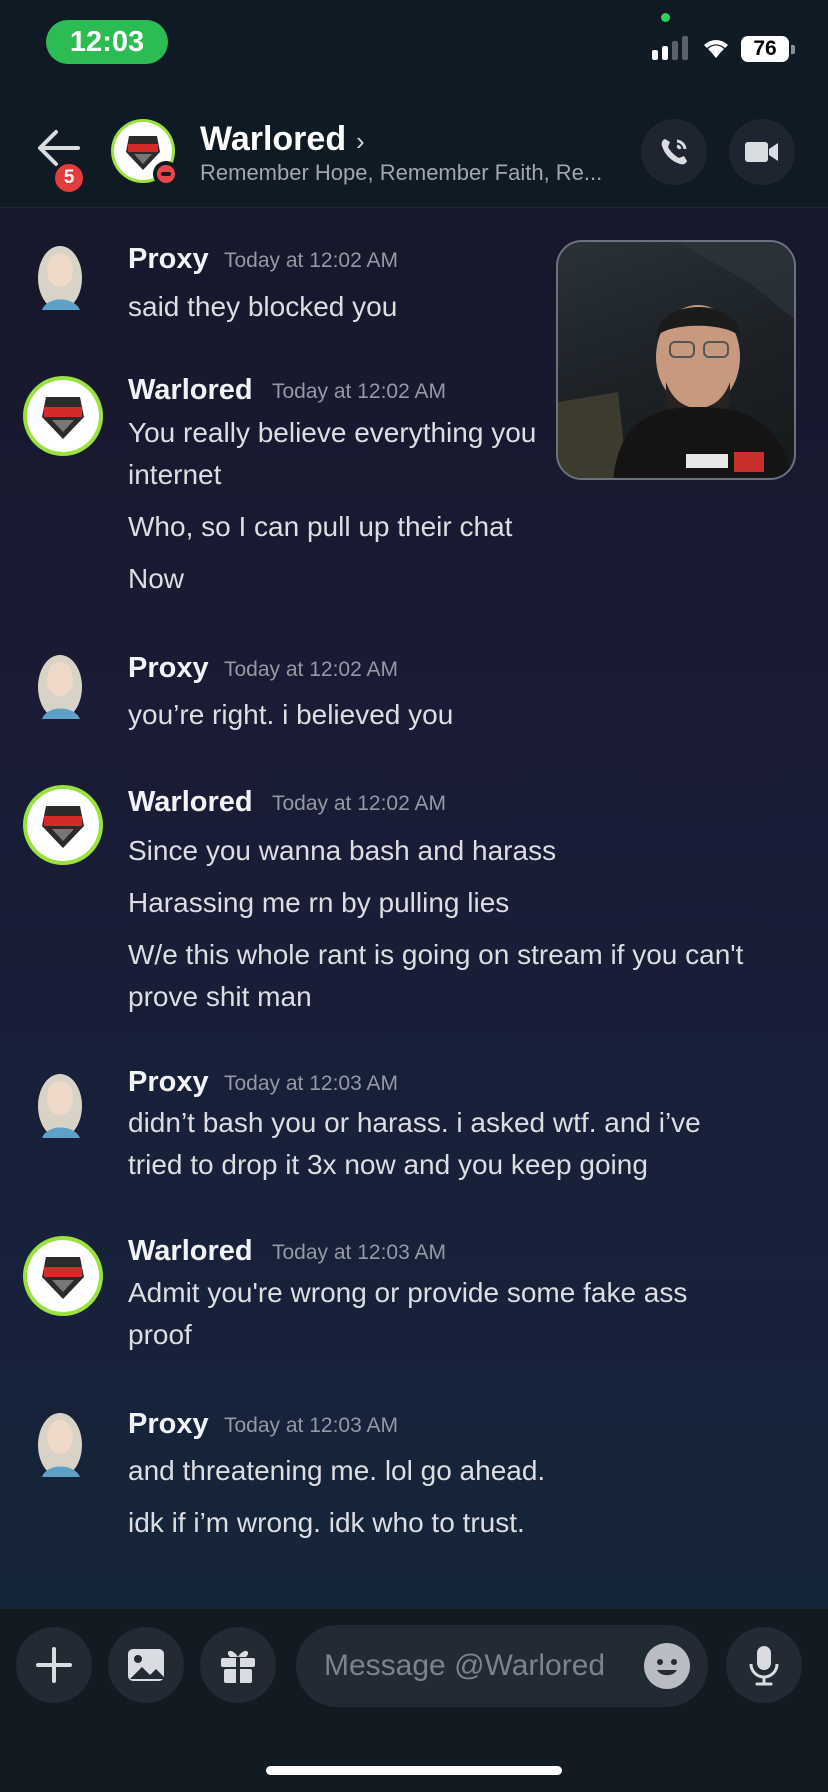 The width and height of the screenshot is (828, 1792). What do you see at coordinates (166, 174) in the screenshot?
I see `do-not-disturb-icon` at bounding box center [166, 174].